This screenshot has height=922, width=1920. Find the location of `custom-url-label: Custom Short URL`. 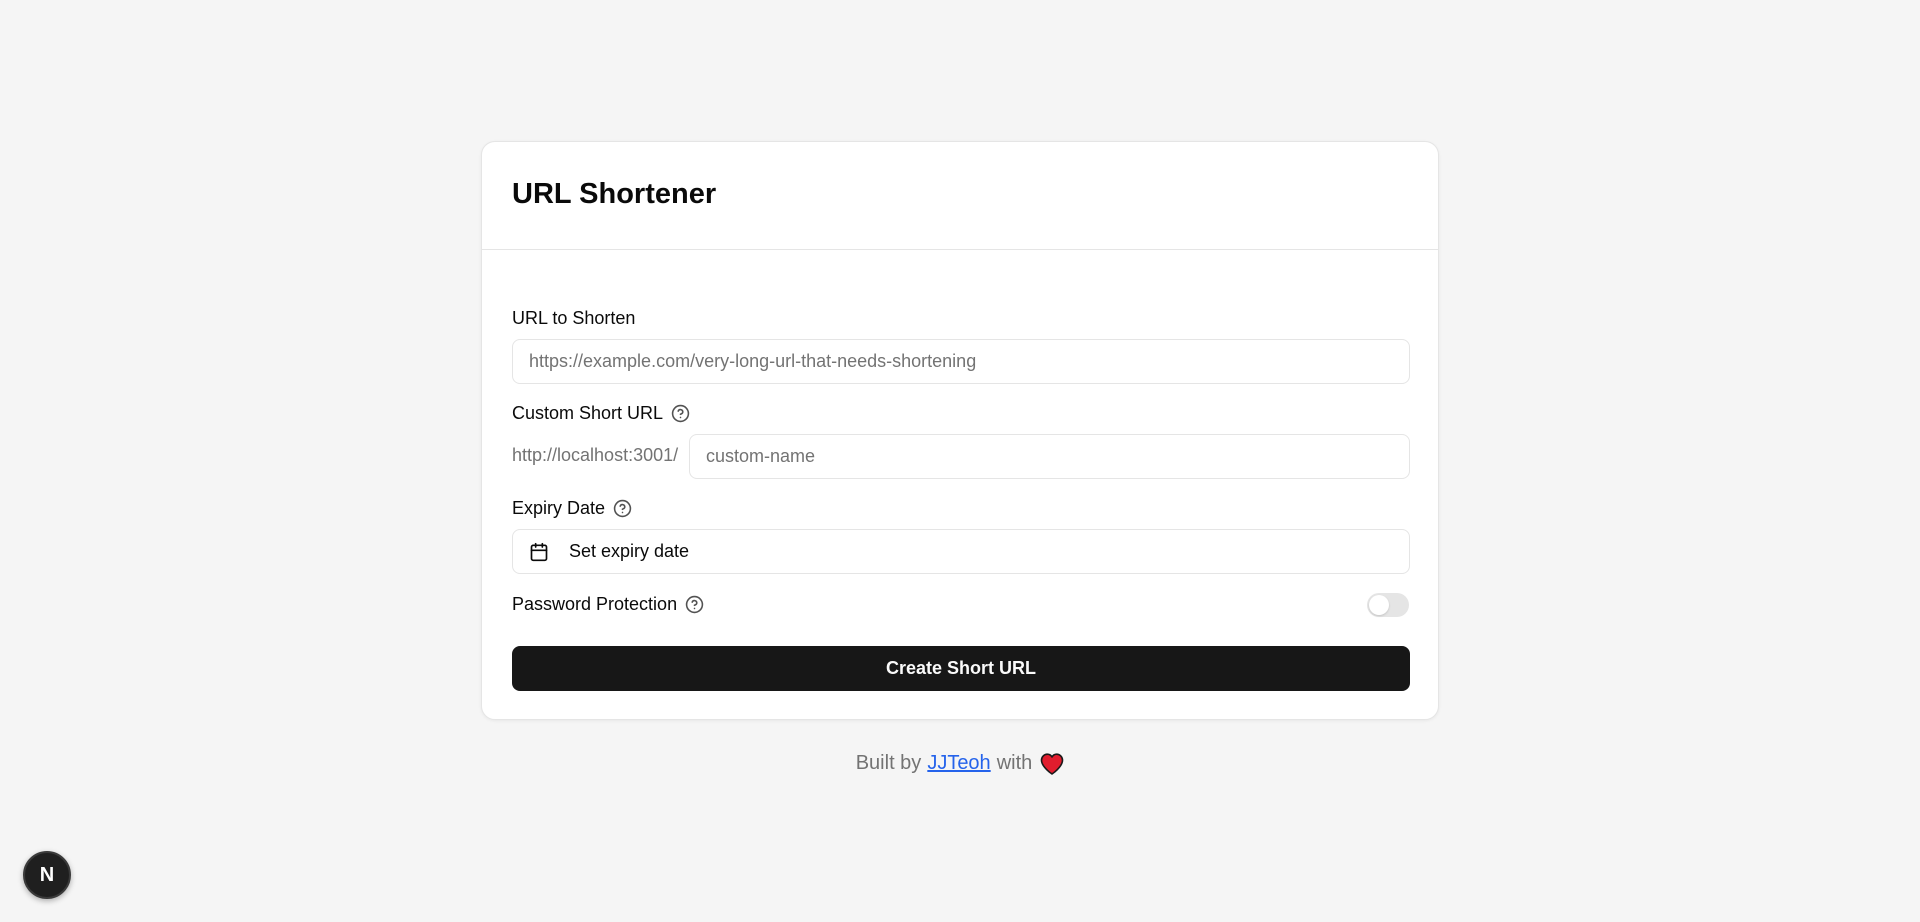

custom-url-label: Custom Short URL is located at coordinates (588, 413).